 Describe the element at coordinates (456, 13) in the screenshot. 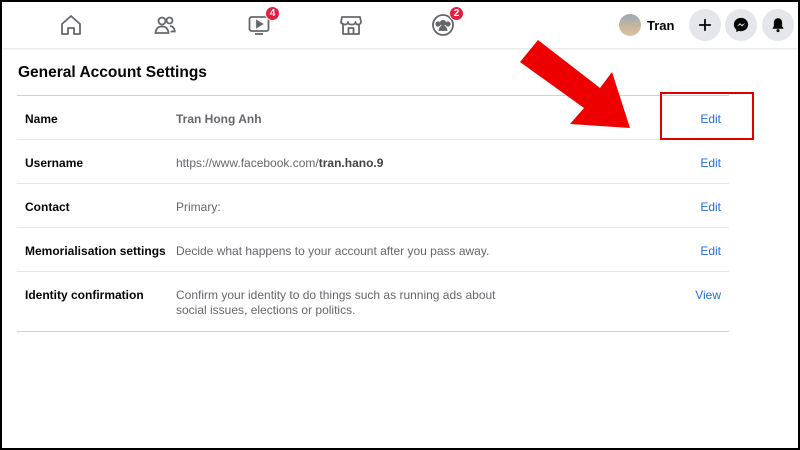

I see `groups-notification-badge: 2` at that location.